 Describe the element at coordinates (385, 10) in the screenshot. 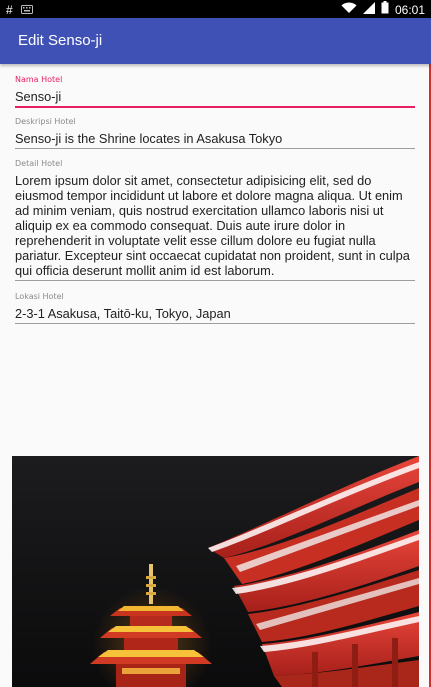

I see `battery-icon` at that location.